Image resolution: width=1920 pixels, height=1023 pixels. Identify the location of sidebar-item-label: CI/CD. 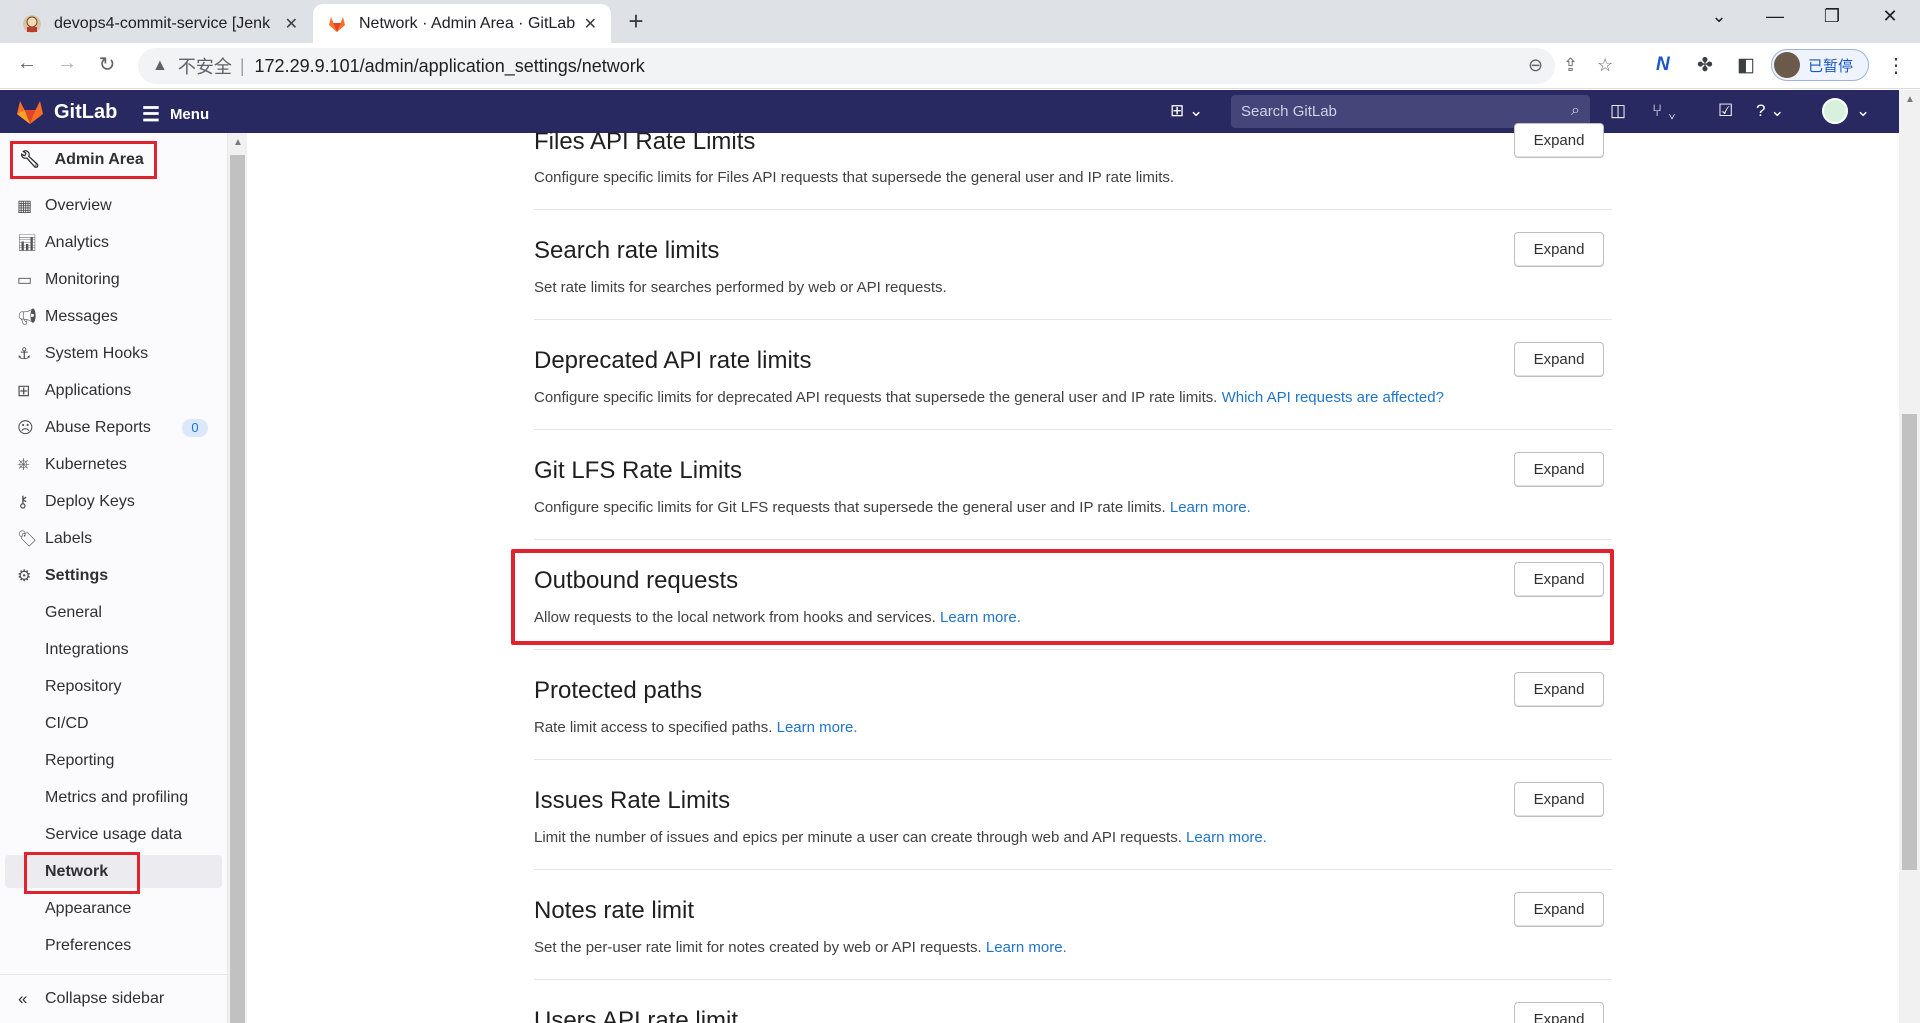
(67, 723).